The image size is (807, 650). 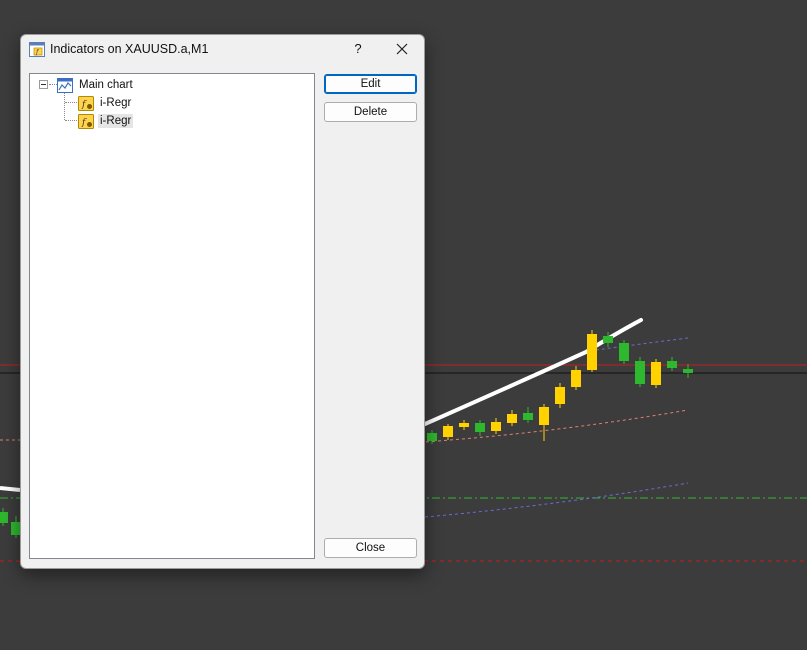 What do you see at coordinates (43, 84) in the screenshot?
I see `collapse-toggle-icon` at bounding box center [43, 84].